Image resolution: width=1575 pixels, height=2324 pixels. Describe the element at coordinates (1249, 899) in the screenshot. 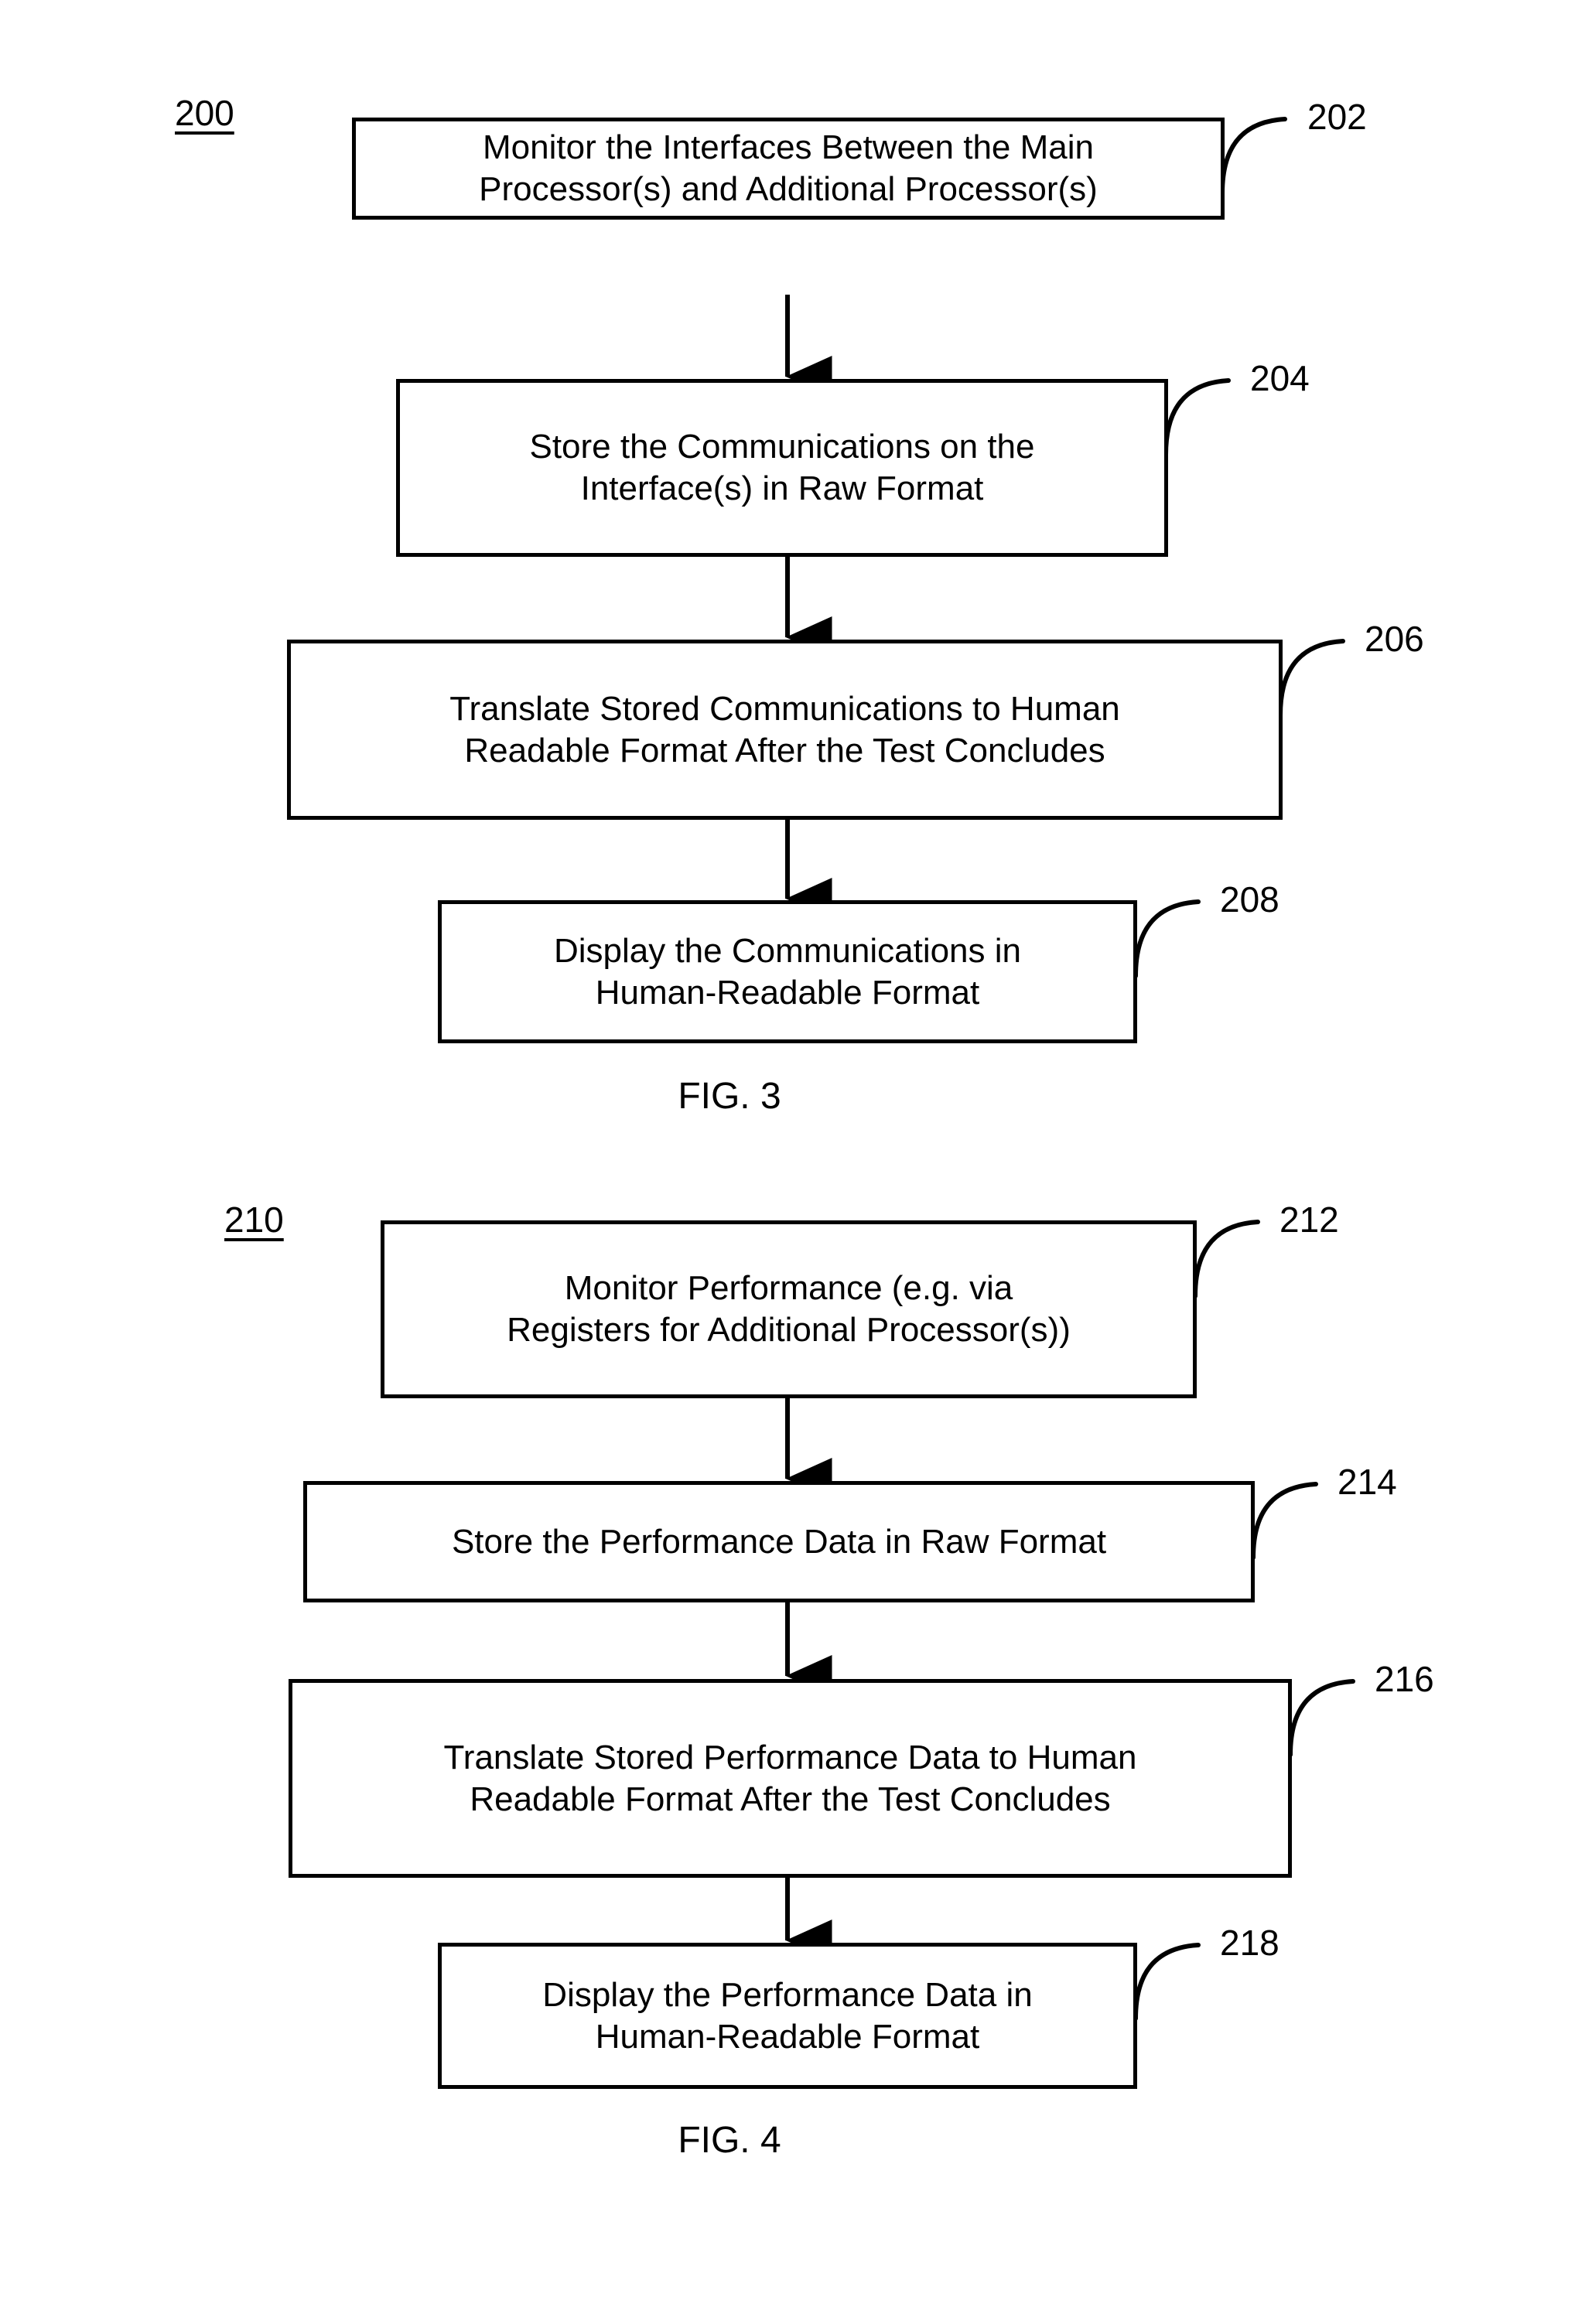

I see `ref-num-208: 208` at that location.